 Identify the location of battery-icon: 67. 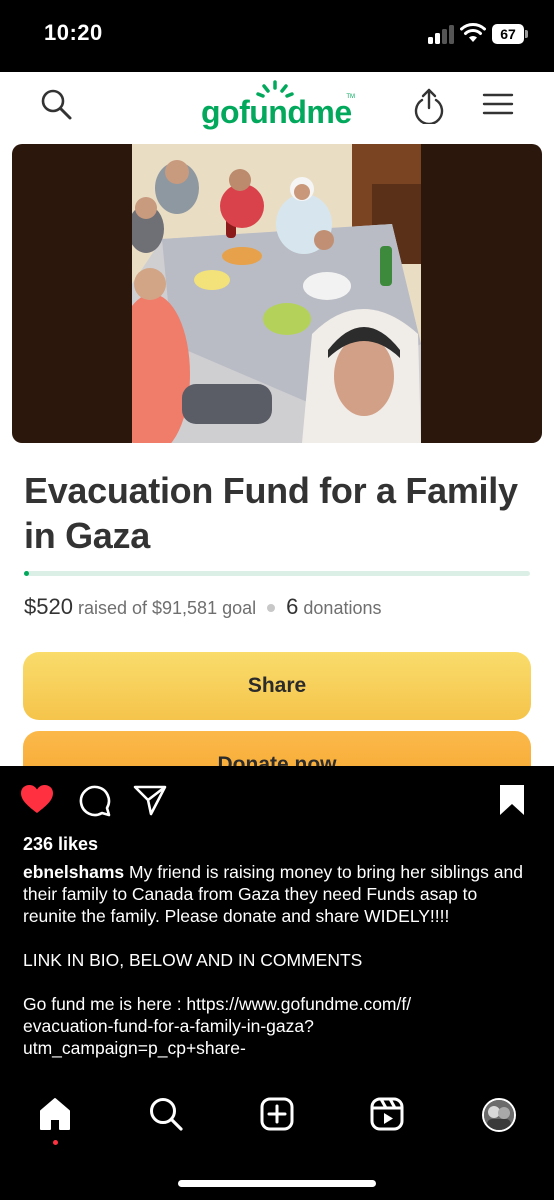
(510, 34).